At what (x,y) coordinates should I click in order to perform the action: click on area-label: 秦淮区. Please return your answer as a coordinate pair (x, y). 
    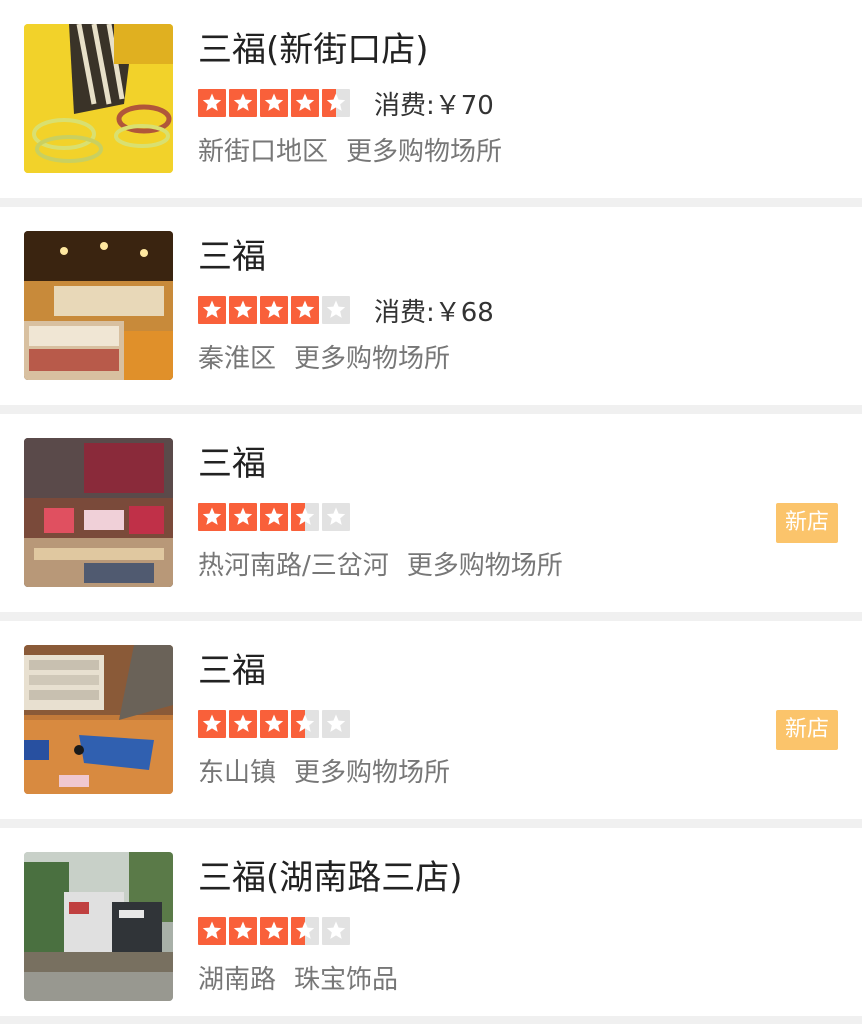
    Looking at the image, I should click on (237, 359).